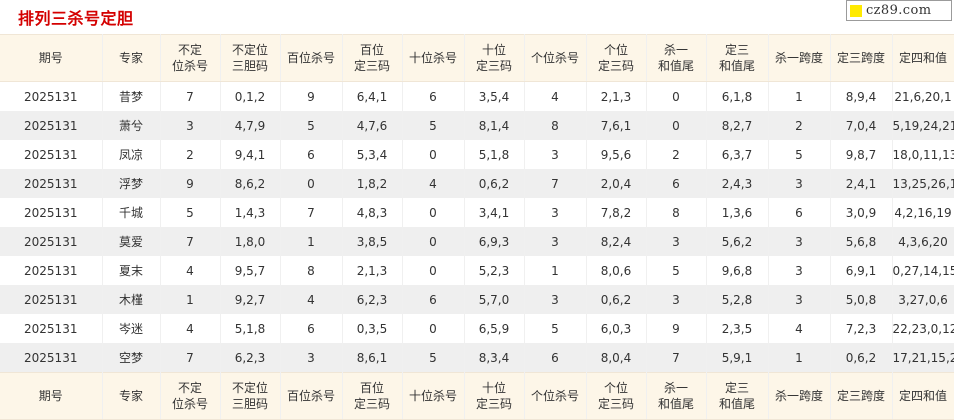 The width and height of the screenshot is (954, 420). I want to click on column-header-cell: 百位杀号, so click(311, 58).